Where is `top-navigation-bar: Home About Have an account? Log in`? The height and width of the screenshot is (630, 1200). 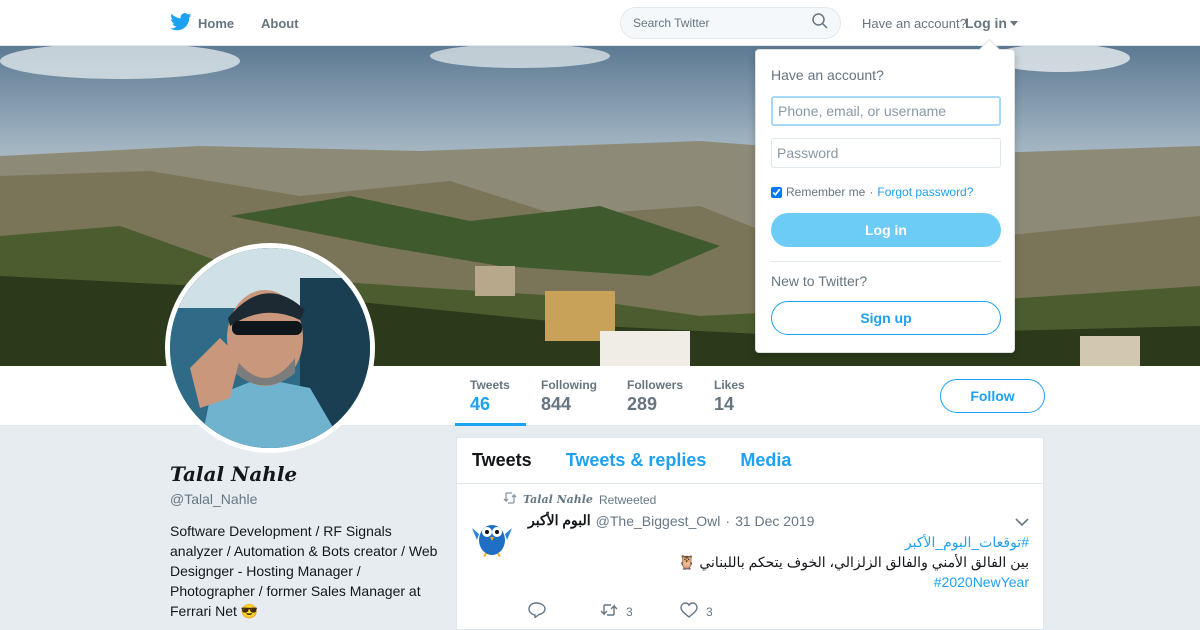
top-navigation-bar: Home About Have an account? Log in is located at coordinates (600, 23).